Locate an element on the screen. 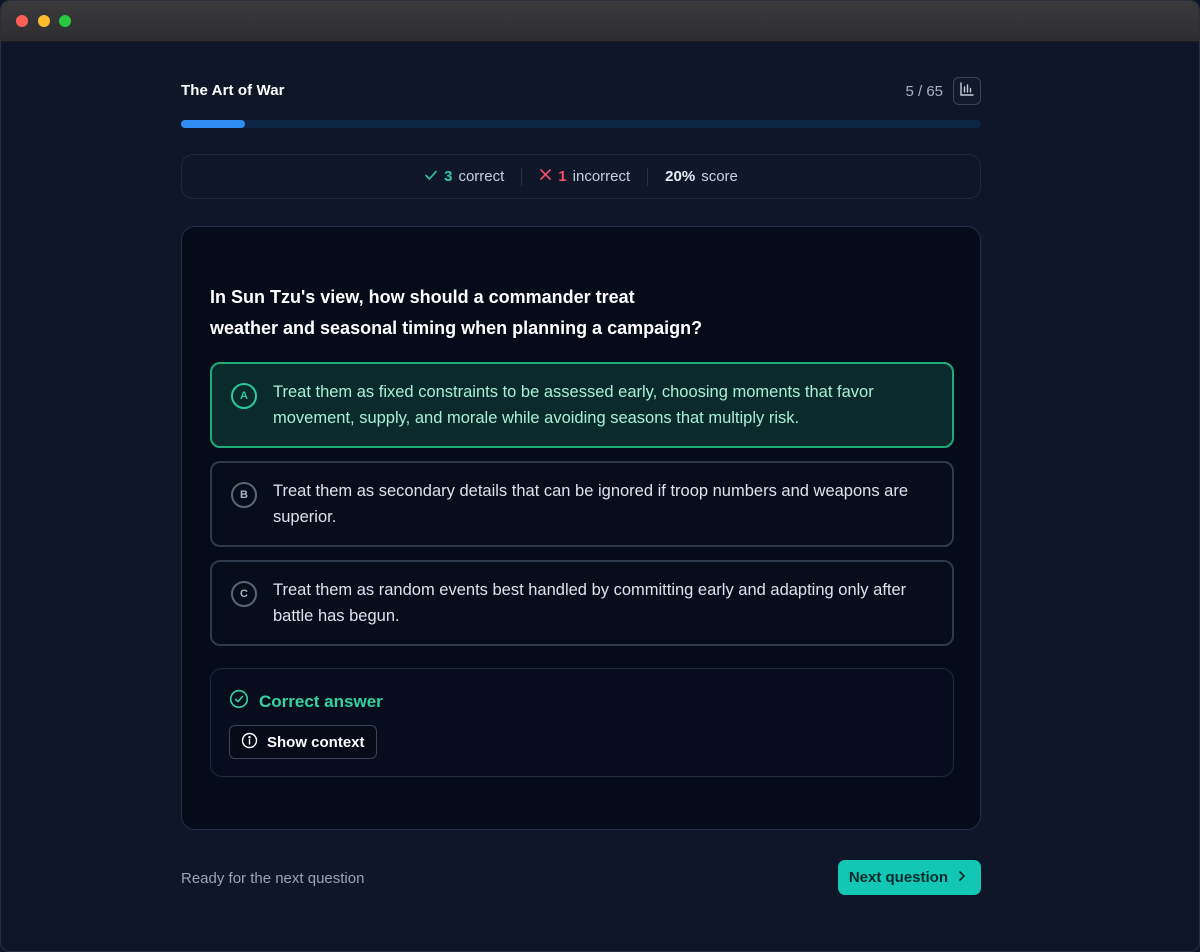 This screenshot has width=1200, height=952. stats-button is located at coordinates (967, 91).